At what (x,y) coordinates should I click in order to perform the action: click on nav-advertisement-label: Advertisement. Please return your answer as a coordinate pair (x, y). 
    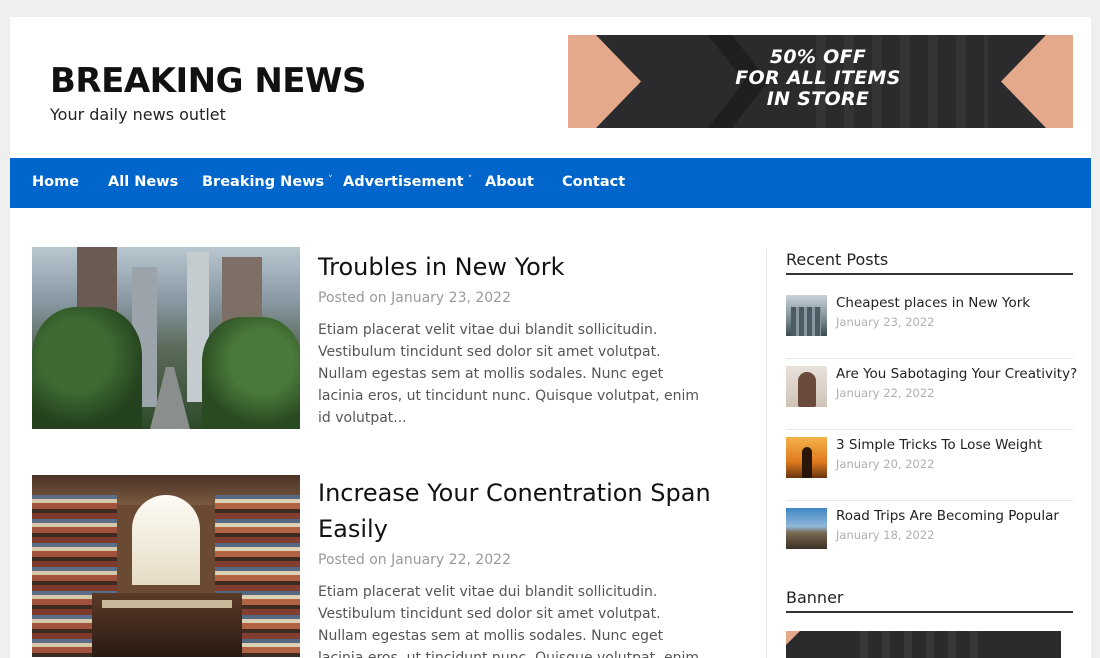
    Looking at the image, I should click on (403, 182).